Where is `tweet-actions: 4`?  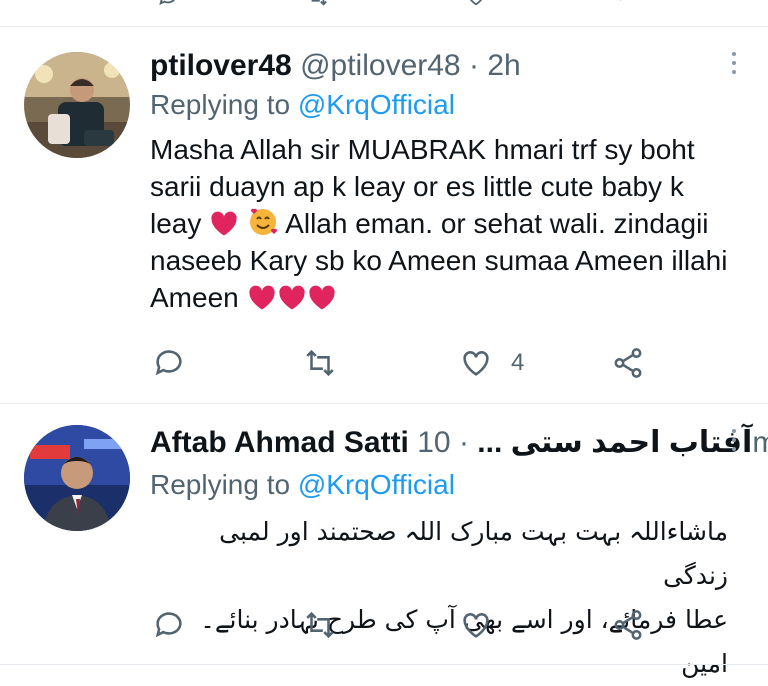
tweet-actions: 4 is located at coordinates (384, 363).